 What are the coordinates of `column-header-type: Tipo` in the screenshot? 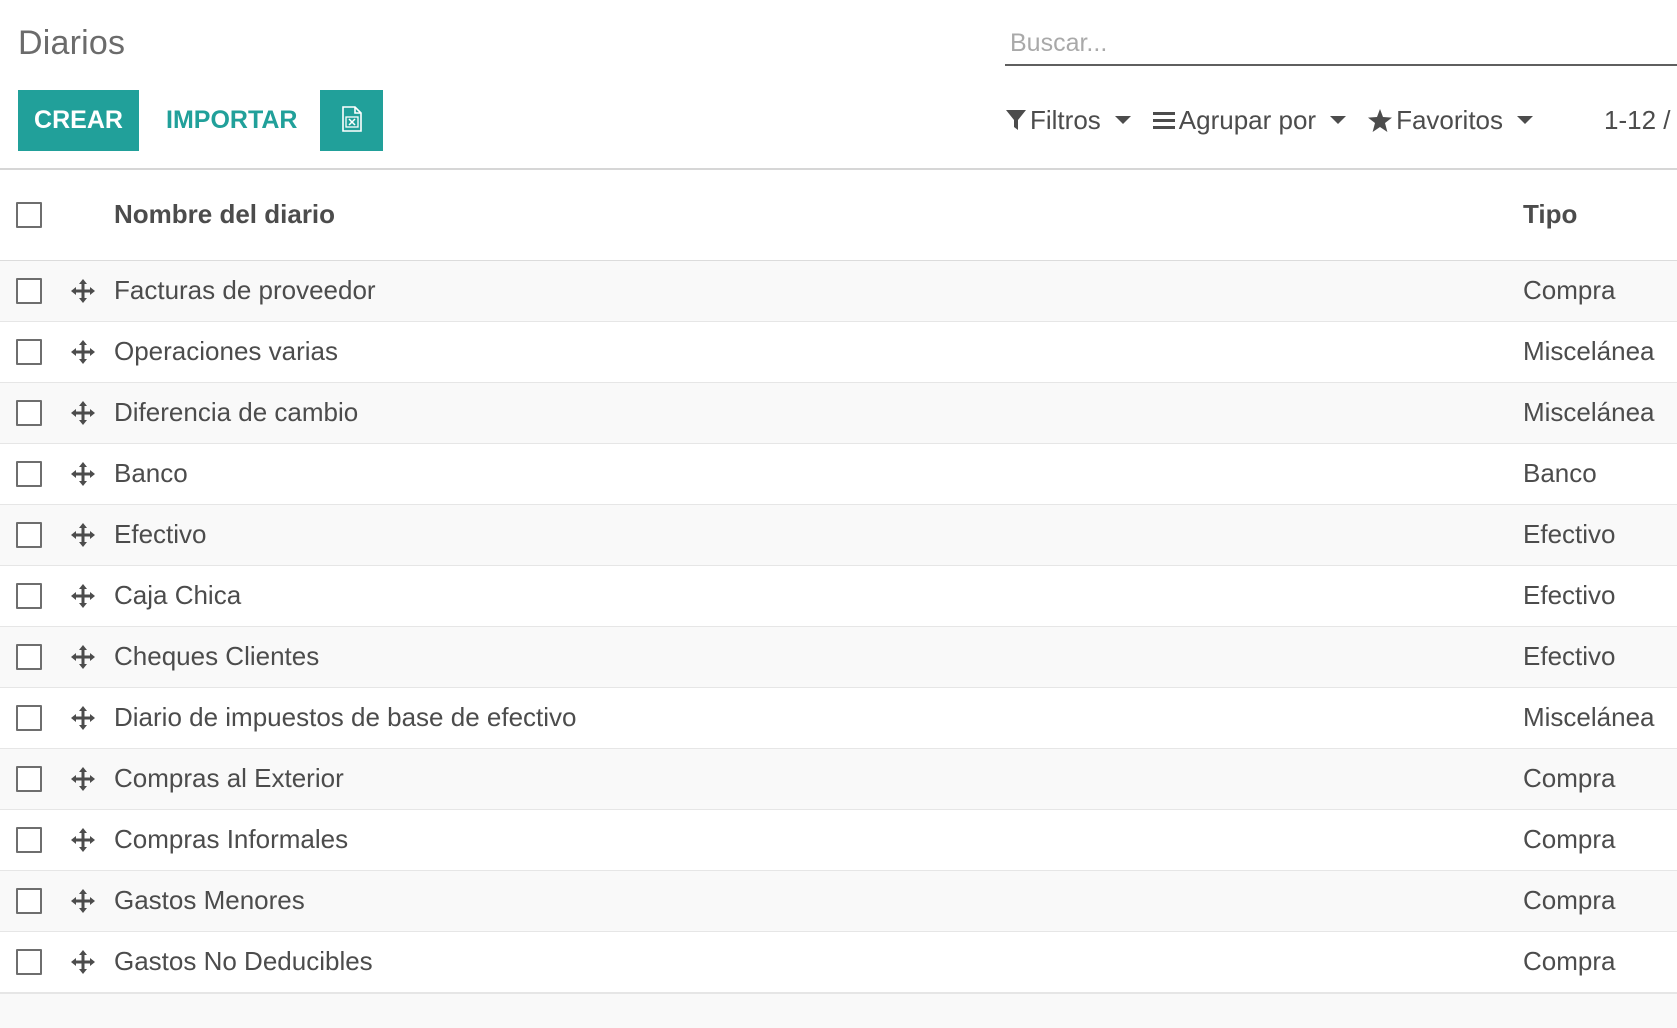 It's located at (1600, 215).